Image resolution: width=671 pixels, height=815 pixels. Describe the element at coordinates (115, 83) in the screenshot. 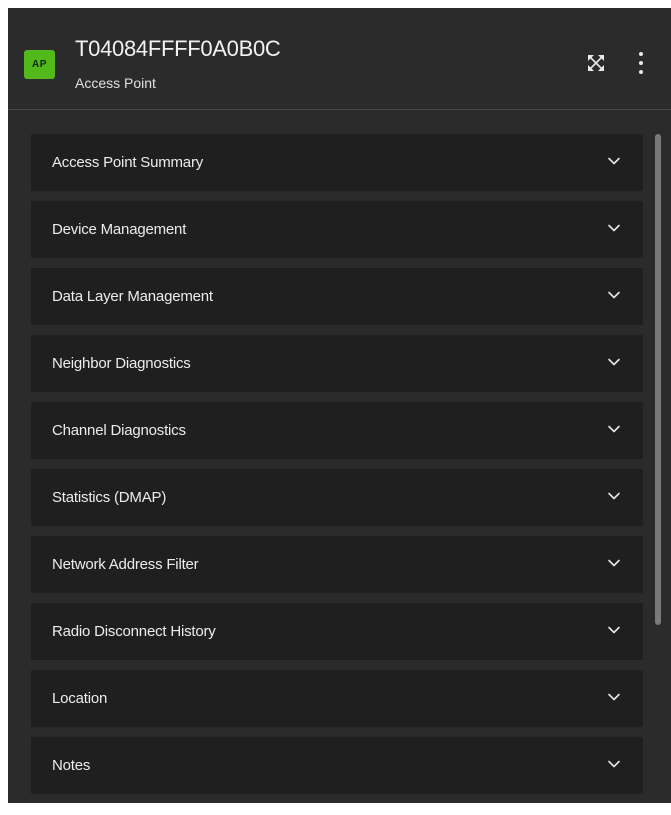

I see `device-type-subtitle: Access Point` at that location.